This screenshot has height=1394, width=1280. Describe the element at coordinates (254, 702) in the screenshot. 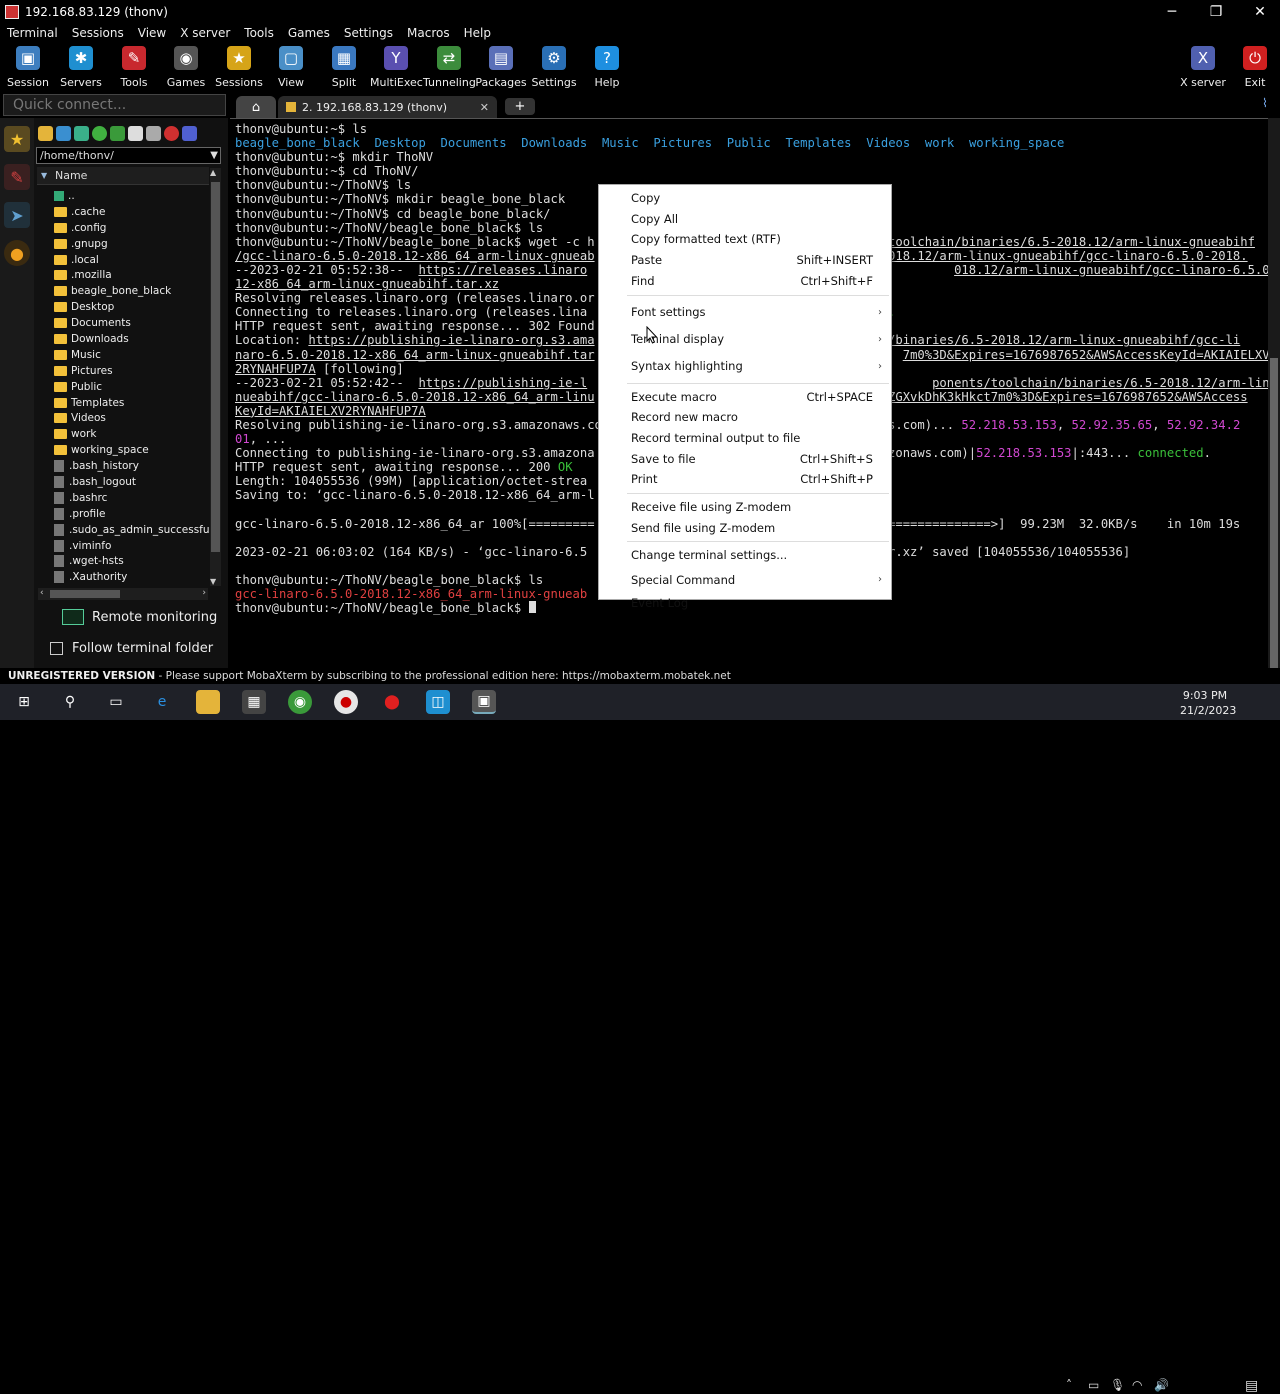

I see `store-icon: ▦` at that location.